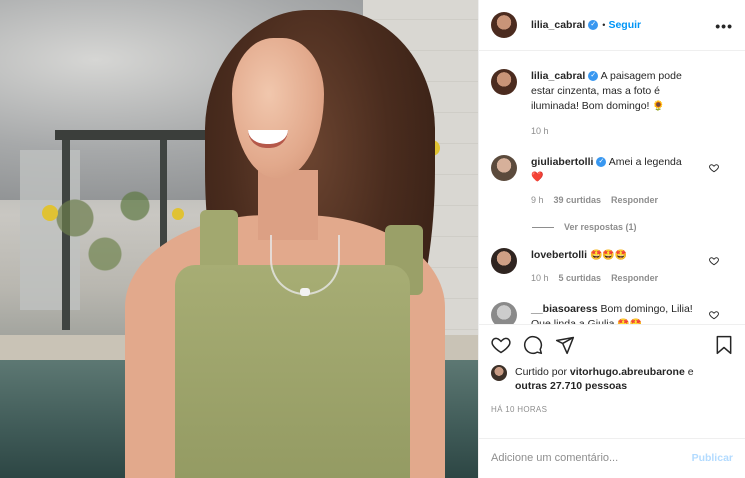 The width and height of the screenshot is (745, 478). Describe the element at coordinates (543, 227) in the screenshot. I see `replies-line` at that location.